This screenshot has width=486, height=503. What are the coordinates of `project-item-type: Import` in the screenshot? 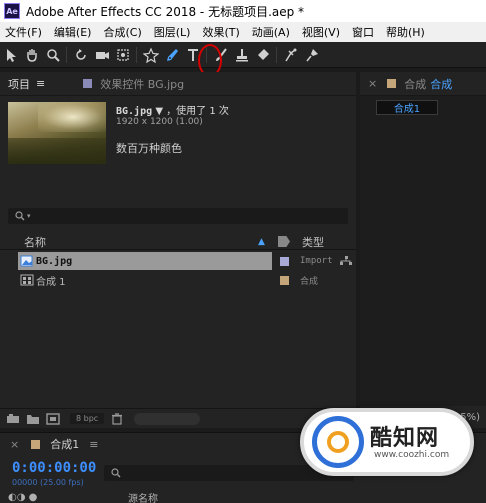 It's located at (316, 261).